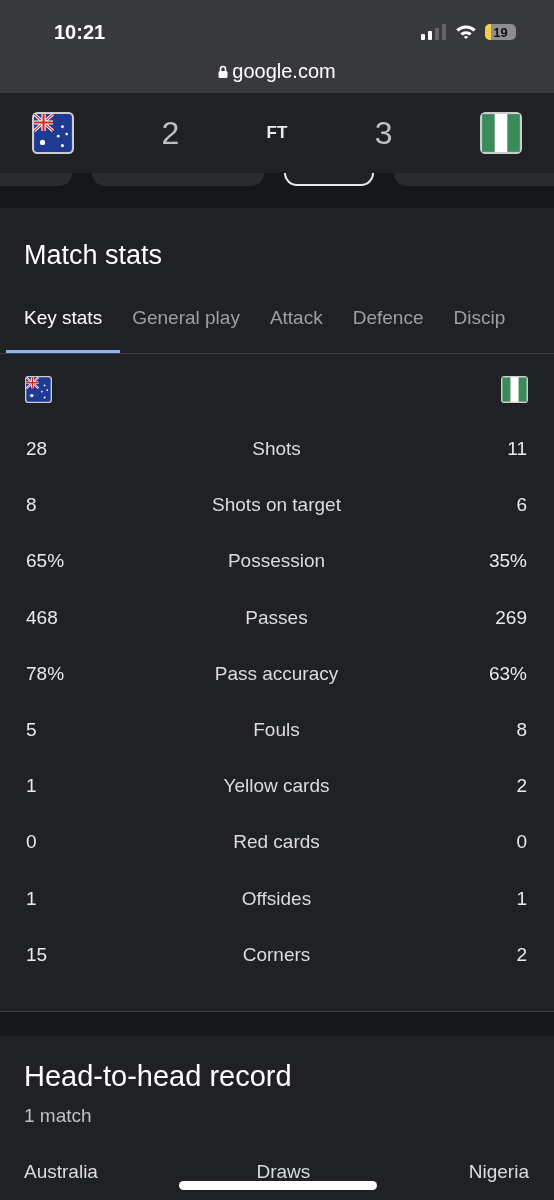 The image size is (554, 1200). Describe the element at coordinates (46, 673) in the screenshot. I see `home-value: 78%` at that location.